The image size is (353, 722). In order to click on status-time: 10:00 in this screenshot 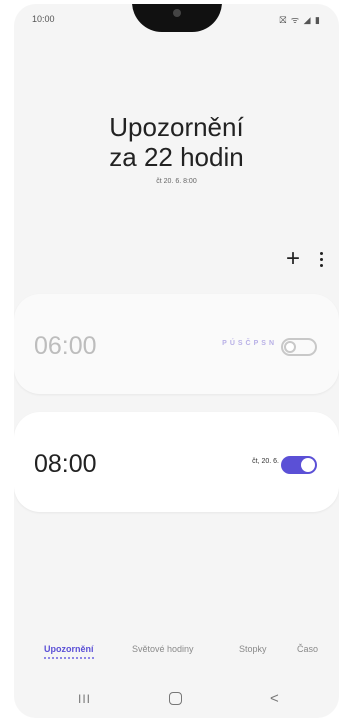, I will do `click(43, 19)`.